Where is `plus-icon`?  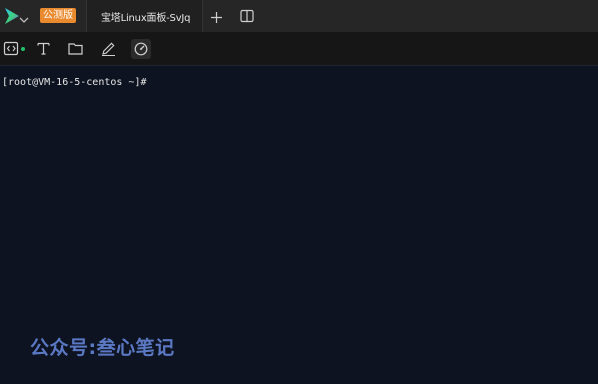
plus-icon is located at coordinates (216, 16).